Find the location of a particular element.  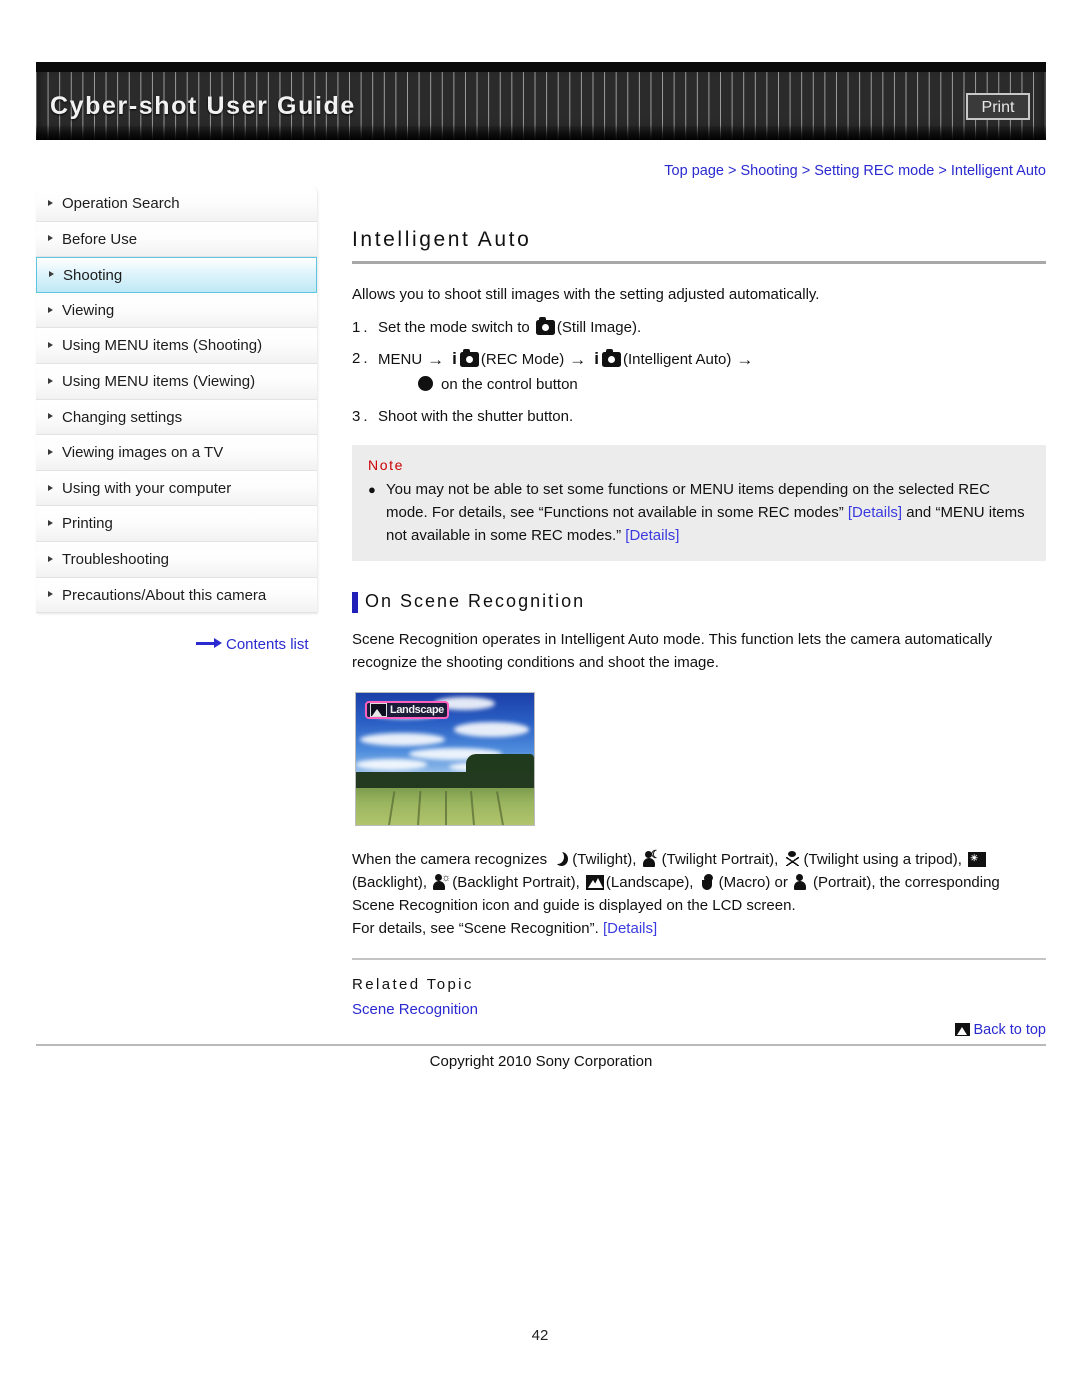

sidebar-item-before-use: Before Use is located at coordinates (176, 239).